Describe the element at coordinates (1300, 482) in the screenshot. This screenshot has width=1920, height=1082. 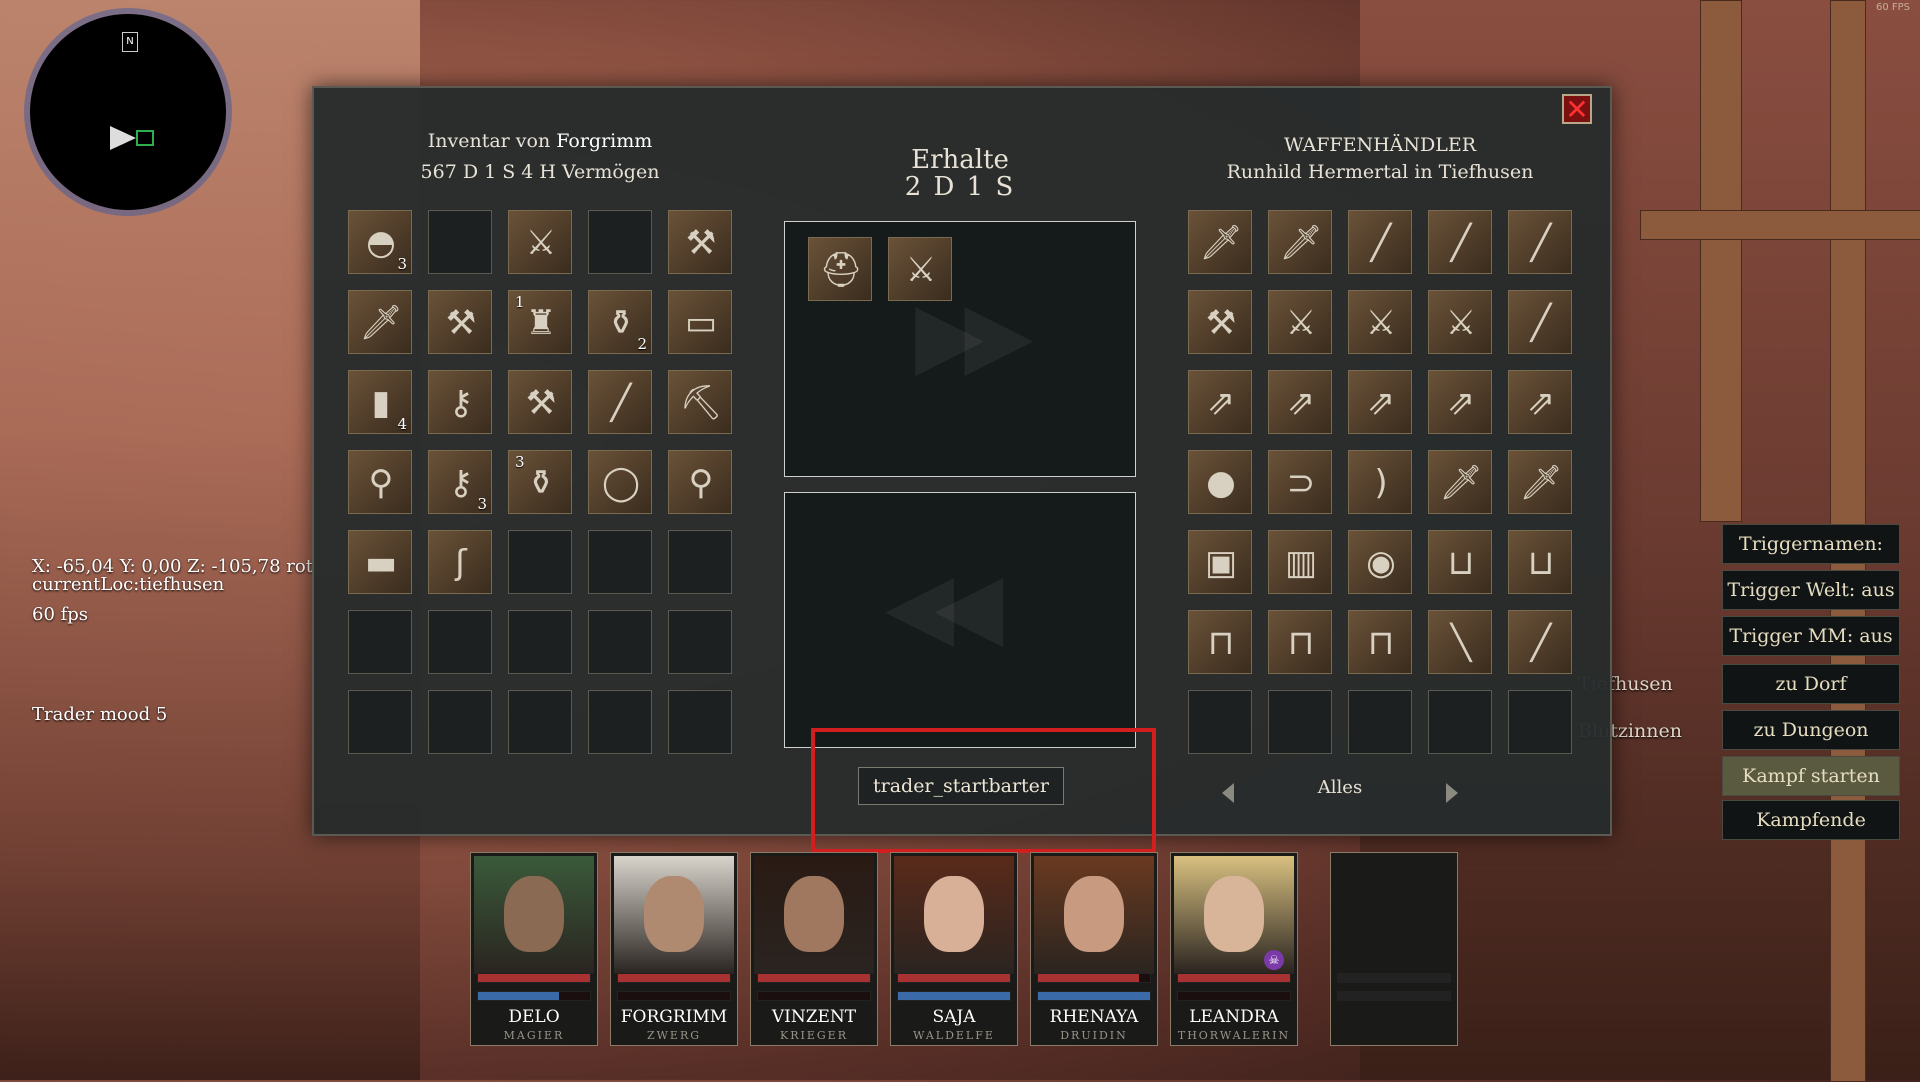
I see `merchant-slot: ⊃` at that location.